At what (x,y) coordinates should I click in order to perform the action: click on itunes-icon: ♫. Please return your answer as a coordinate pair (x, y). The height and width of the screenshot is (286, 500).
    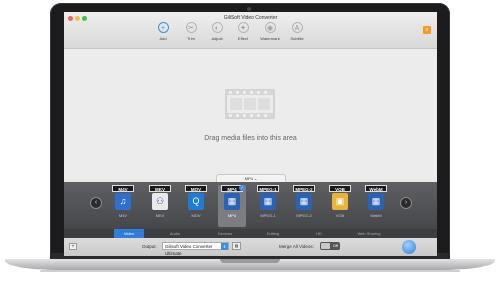
    Looking at the image, I should click on (123, 201).